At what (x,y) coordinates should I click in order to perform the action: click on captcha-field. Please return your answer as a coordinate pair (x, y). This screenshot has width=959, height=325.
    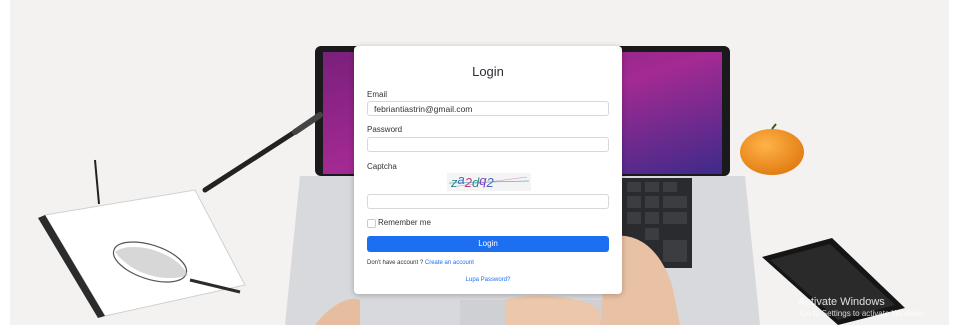
    Looking at the image, I should click on (488, 201).